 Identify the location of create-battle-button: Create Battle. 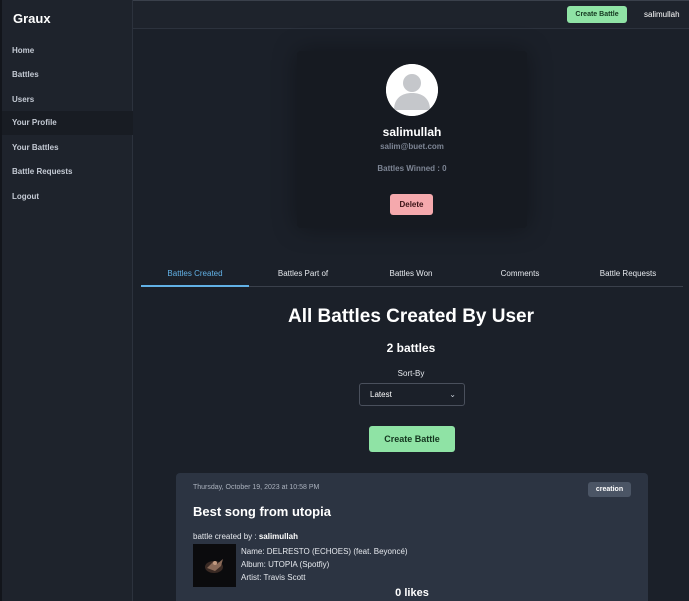
(412, 439).